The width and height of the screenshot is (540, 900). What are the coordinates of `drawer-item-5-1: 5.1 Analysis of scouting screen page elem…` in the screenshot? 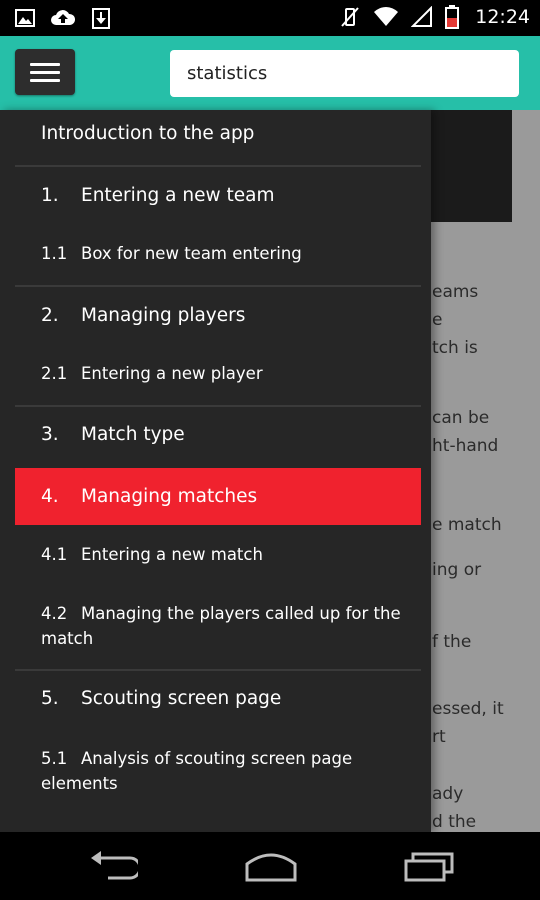 It's located at (218, 771).